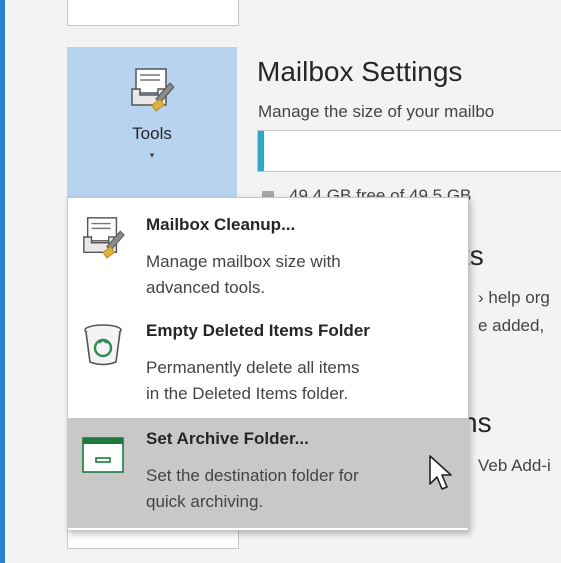  I want to click on rules-section-desc-1: › help org, so click(514, 297).